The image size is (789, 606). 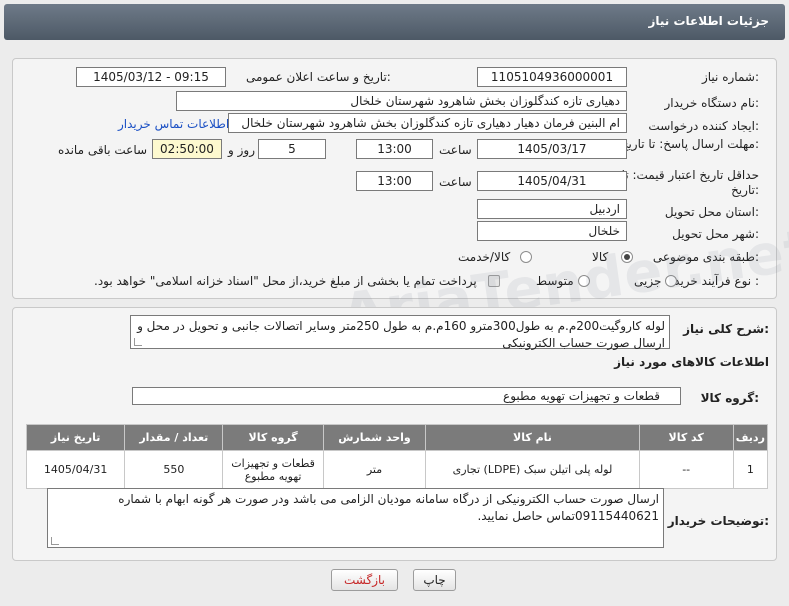 What do you see at coordinates (273, 437) in the screenshot?
I see `col-group: گروه کالا` at bounding box center [273, 437].